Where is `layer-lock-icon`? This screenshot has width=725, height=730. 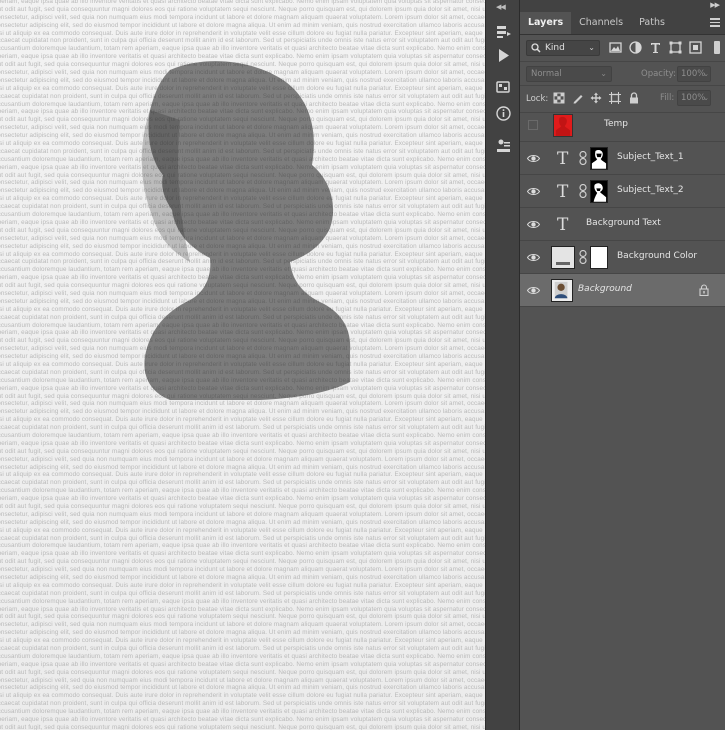 layer-lock-icon is located at coordinates (704, 290).